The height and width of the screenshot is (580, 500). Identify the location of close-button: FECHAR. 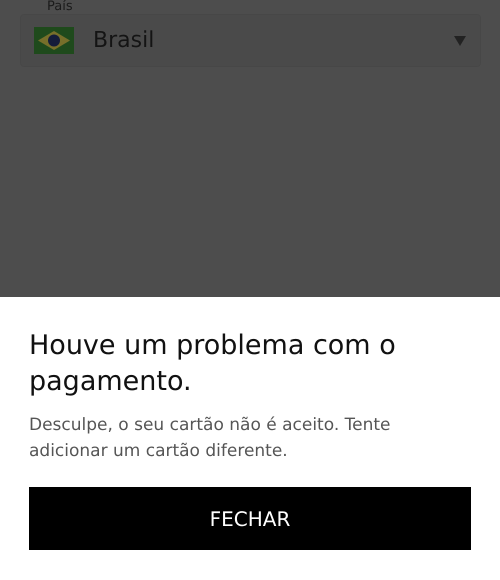
(250, 518).